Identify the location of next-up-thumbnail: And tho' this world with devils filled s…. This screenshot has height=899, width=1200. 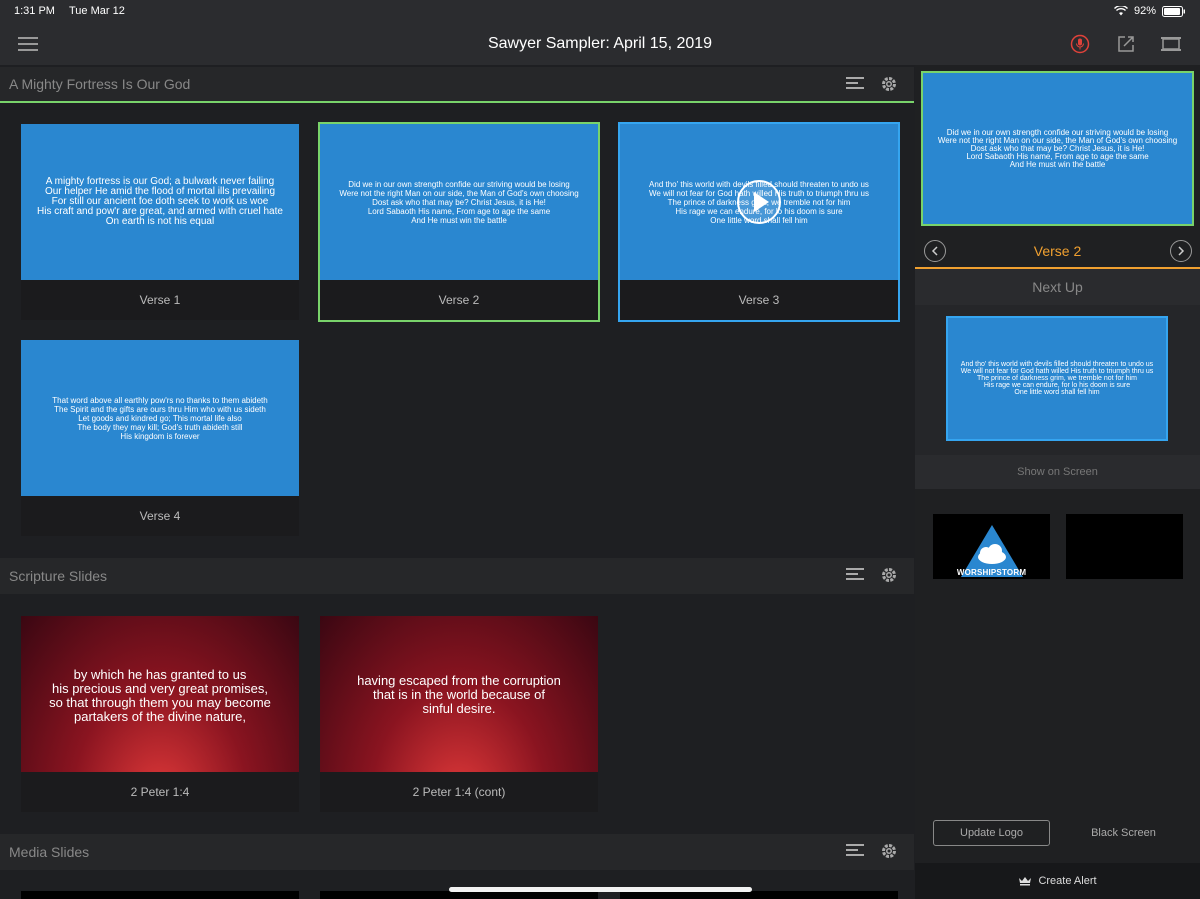
(1057, 378).